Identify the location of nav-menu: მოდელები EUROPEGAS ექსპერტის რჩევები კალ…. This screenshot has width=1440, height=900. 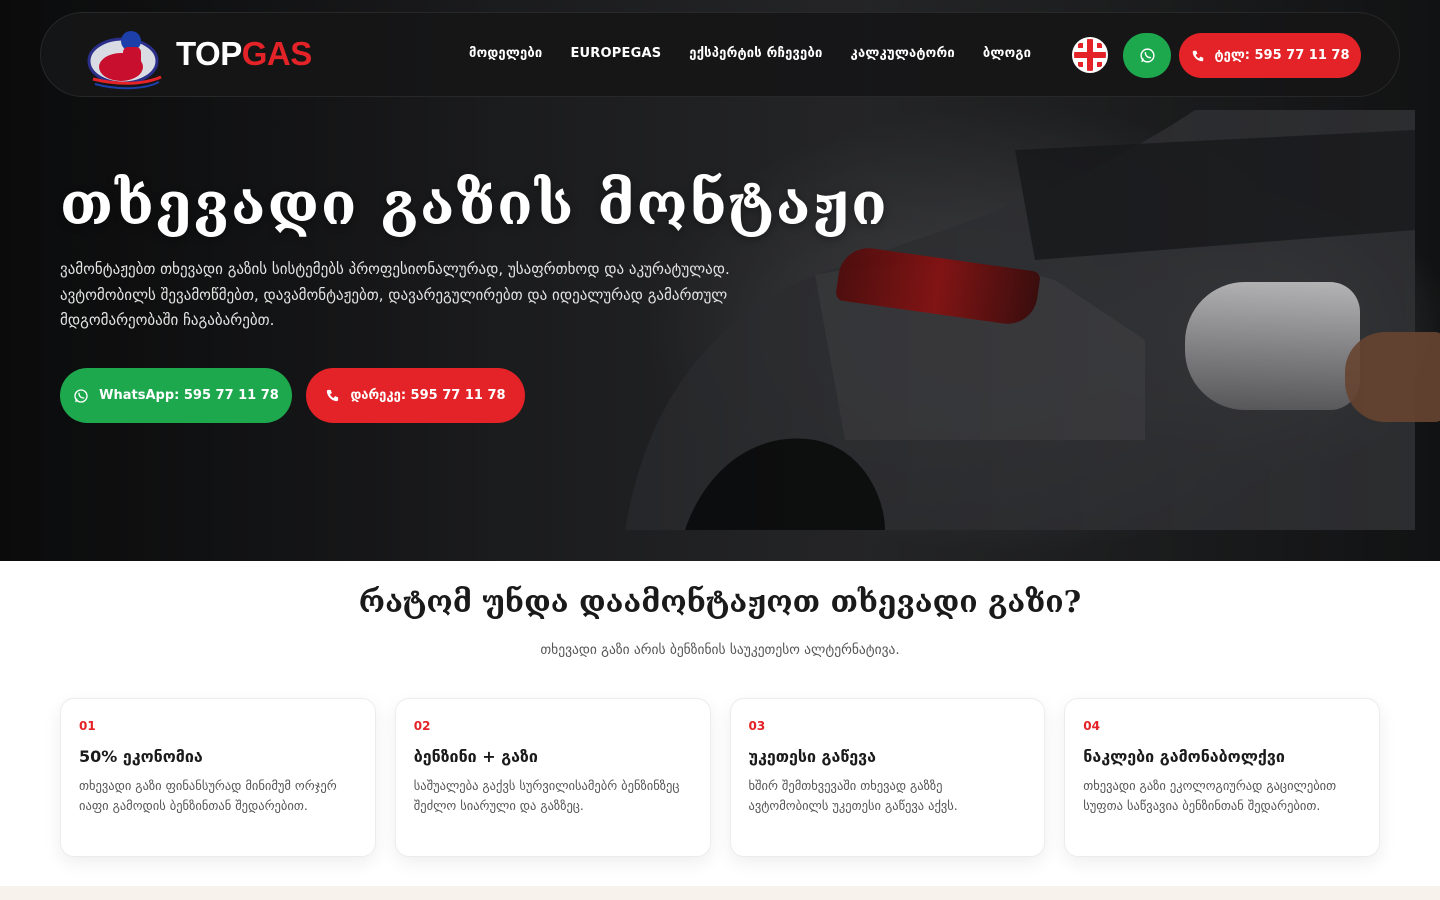
(750, 53).